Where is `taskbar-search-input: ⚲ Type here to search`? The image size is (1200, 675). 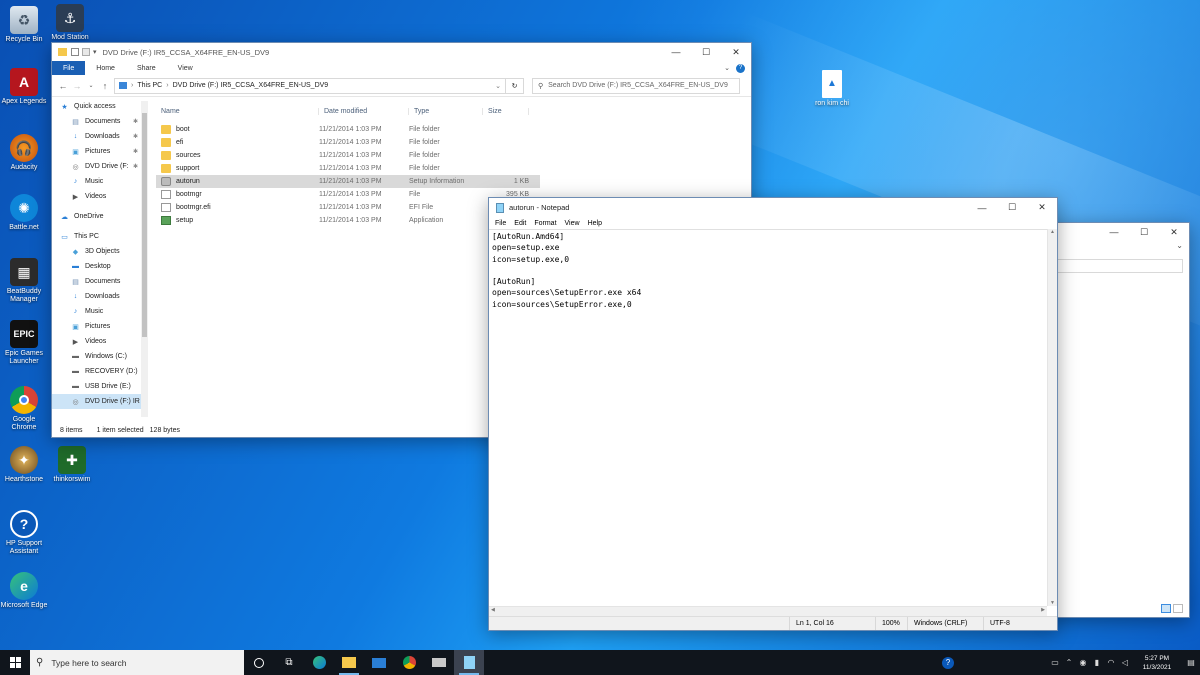
taskbar-search-input: ⚲ Type here to search is located at coordinates (137, 662).